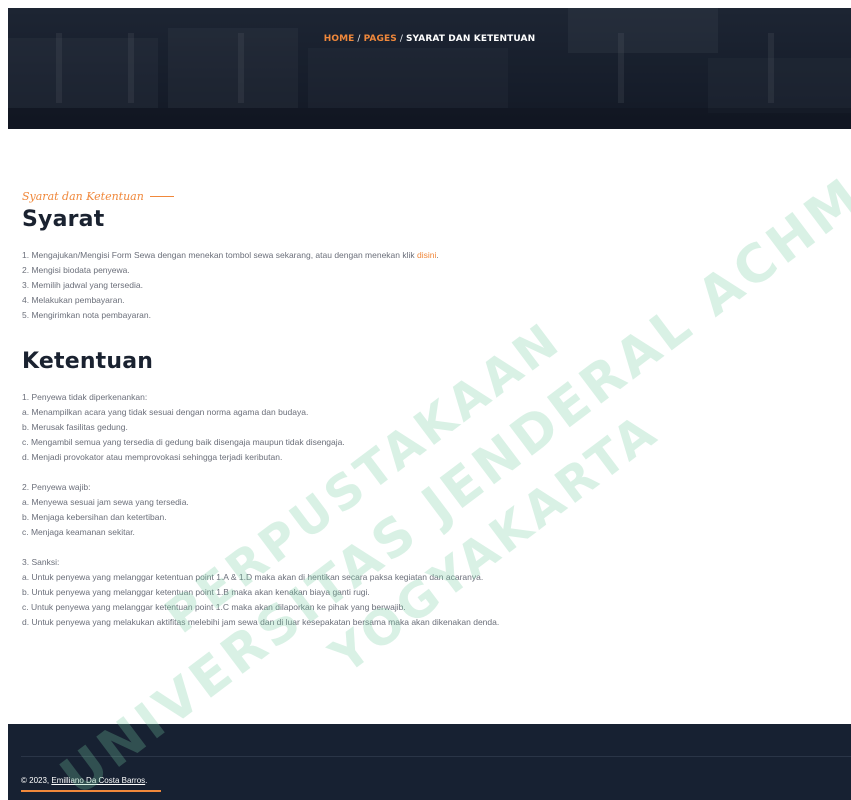 This screenshot has width=851, height=800. Describe the element at coordinates (94, 517) in the screenshot. I see `list-item: b. Menjaga kebersihan dan ketertiban.` at that location.